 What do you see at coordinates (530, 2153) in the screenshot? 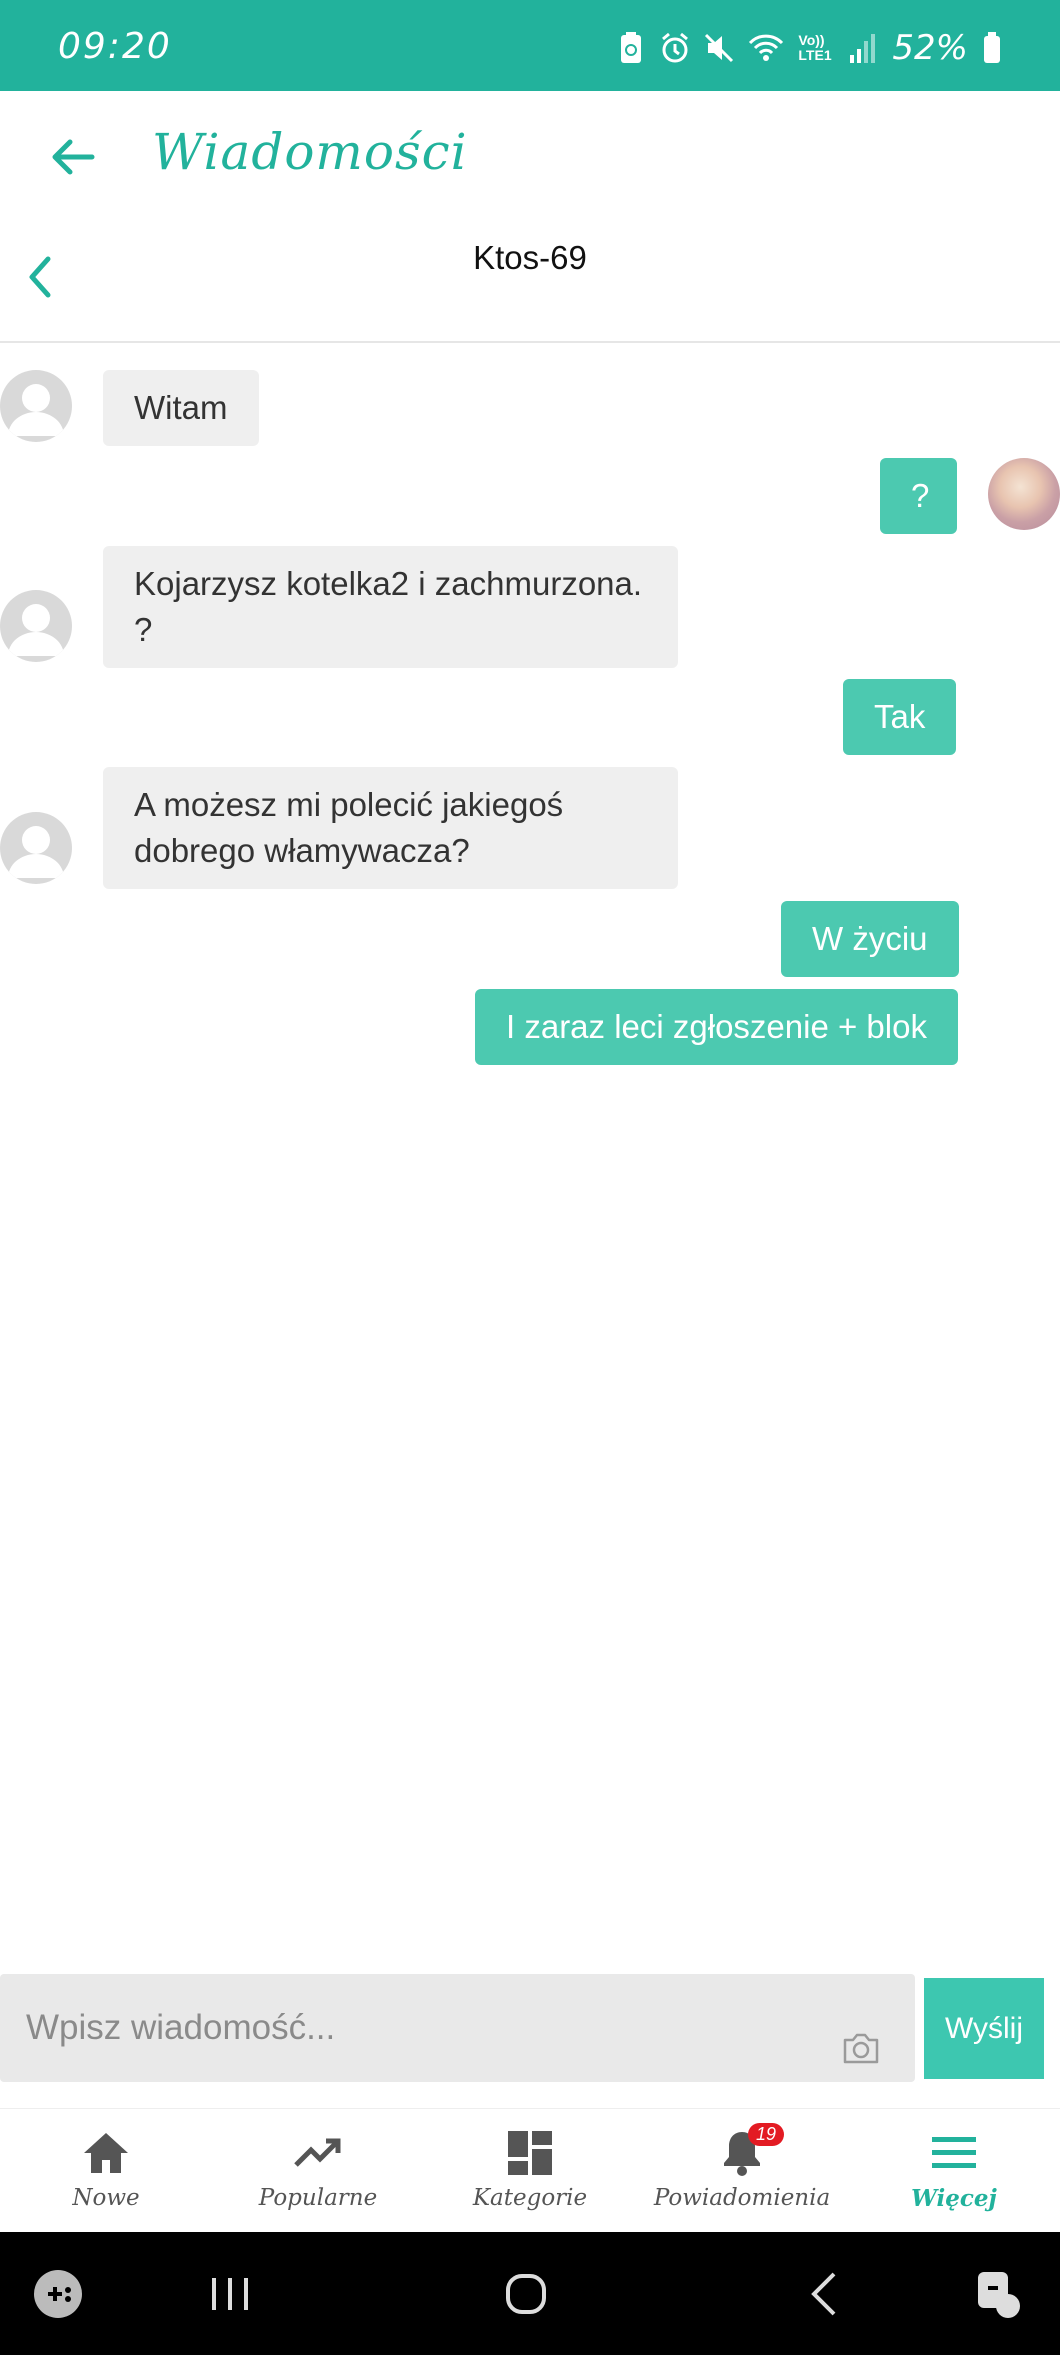
I see `dashboard-icon` at bounding box center [530, 2153].